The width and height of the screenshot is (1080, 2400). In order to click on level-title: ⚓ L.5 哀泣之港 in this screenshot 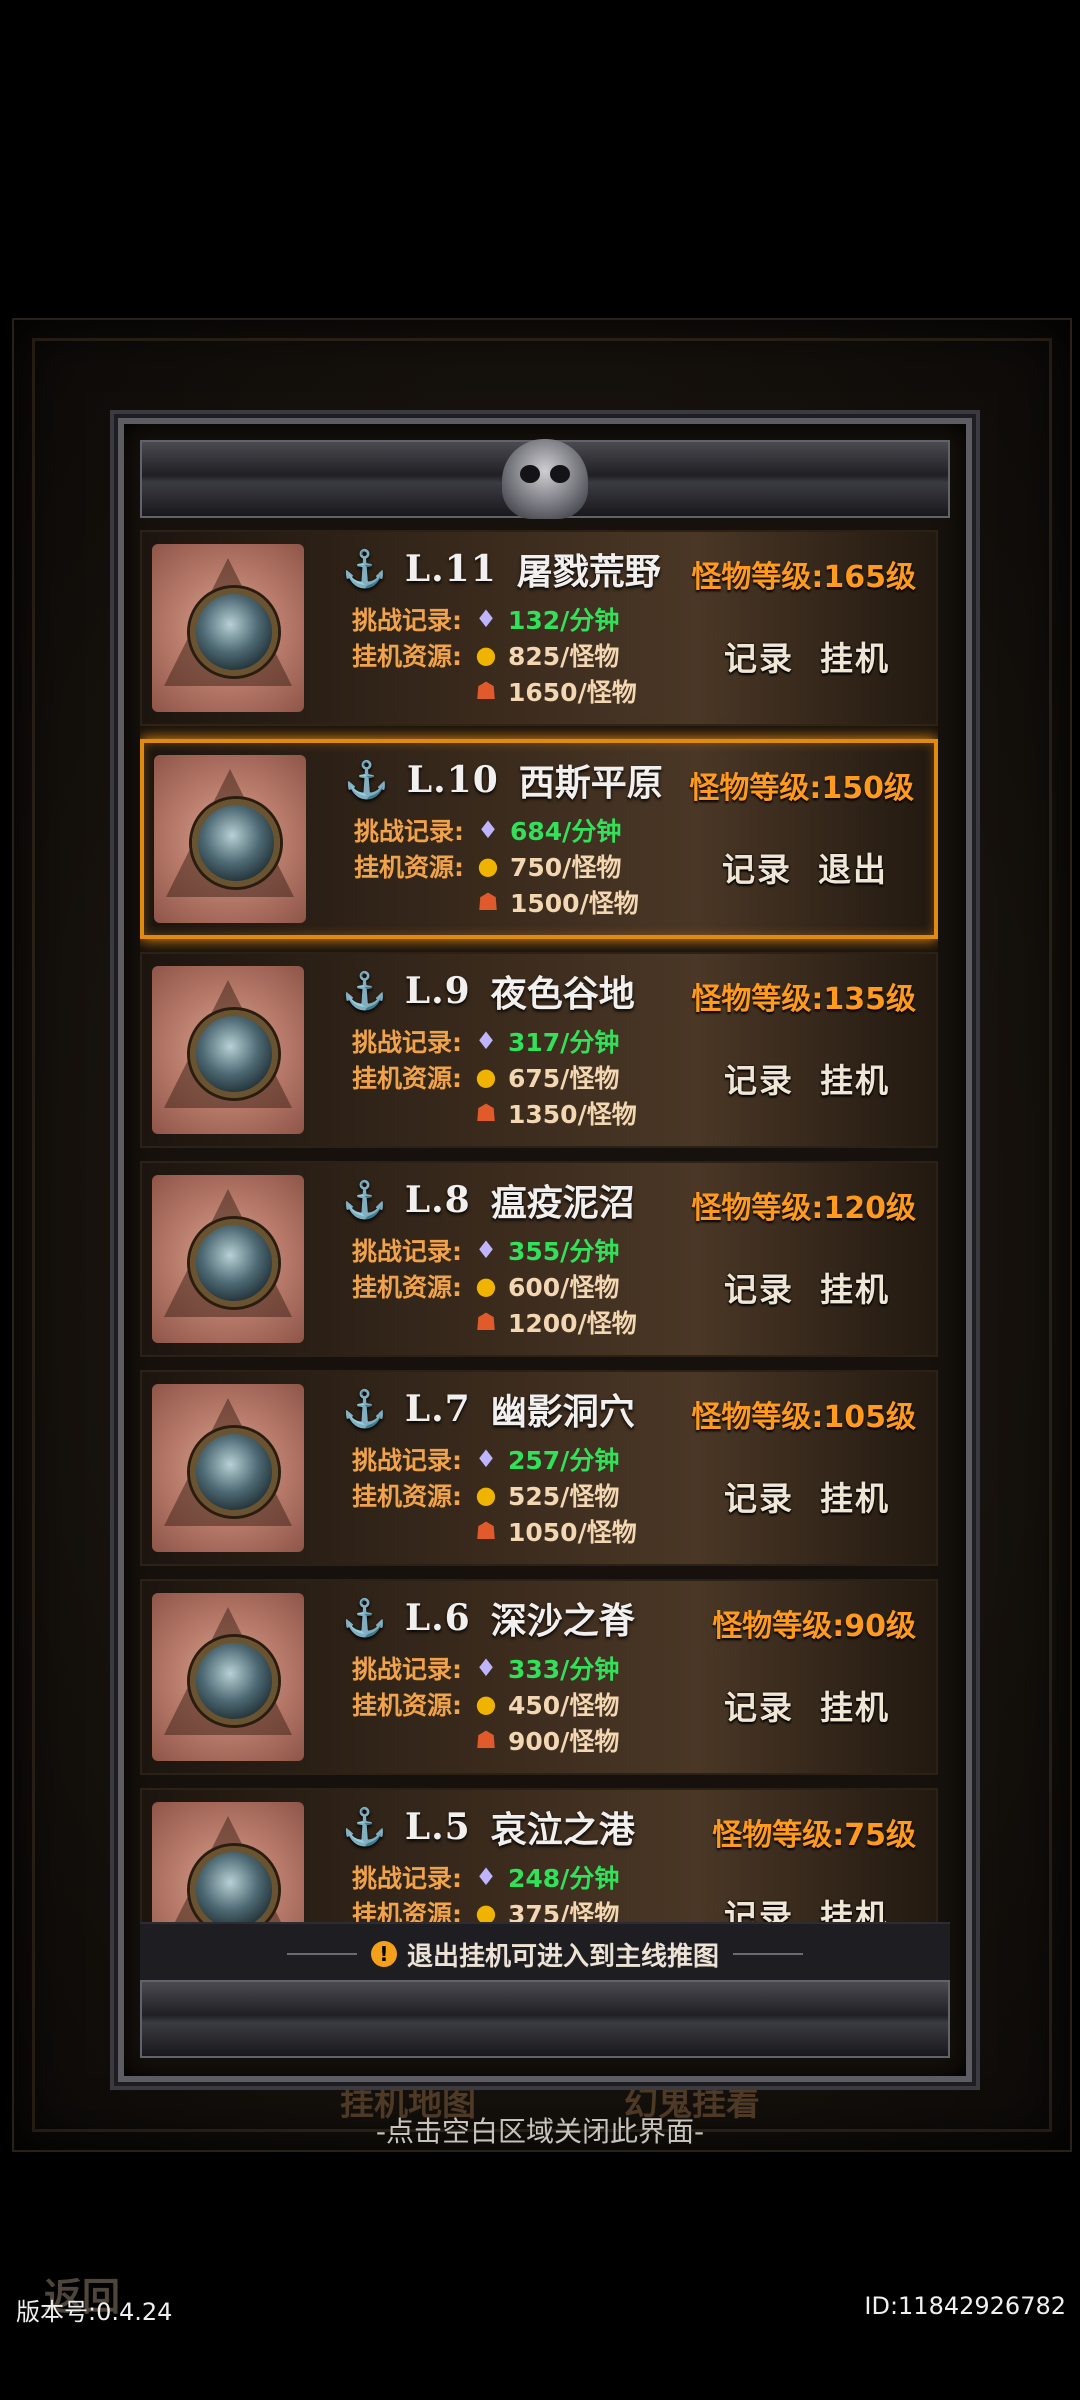, I will do `click(488, 1827)`.